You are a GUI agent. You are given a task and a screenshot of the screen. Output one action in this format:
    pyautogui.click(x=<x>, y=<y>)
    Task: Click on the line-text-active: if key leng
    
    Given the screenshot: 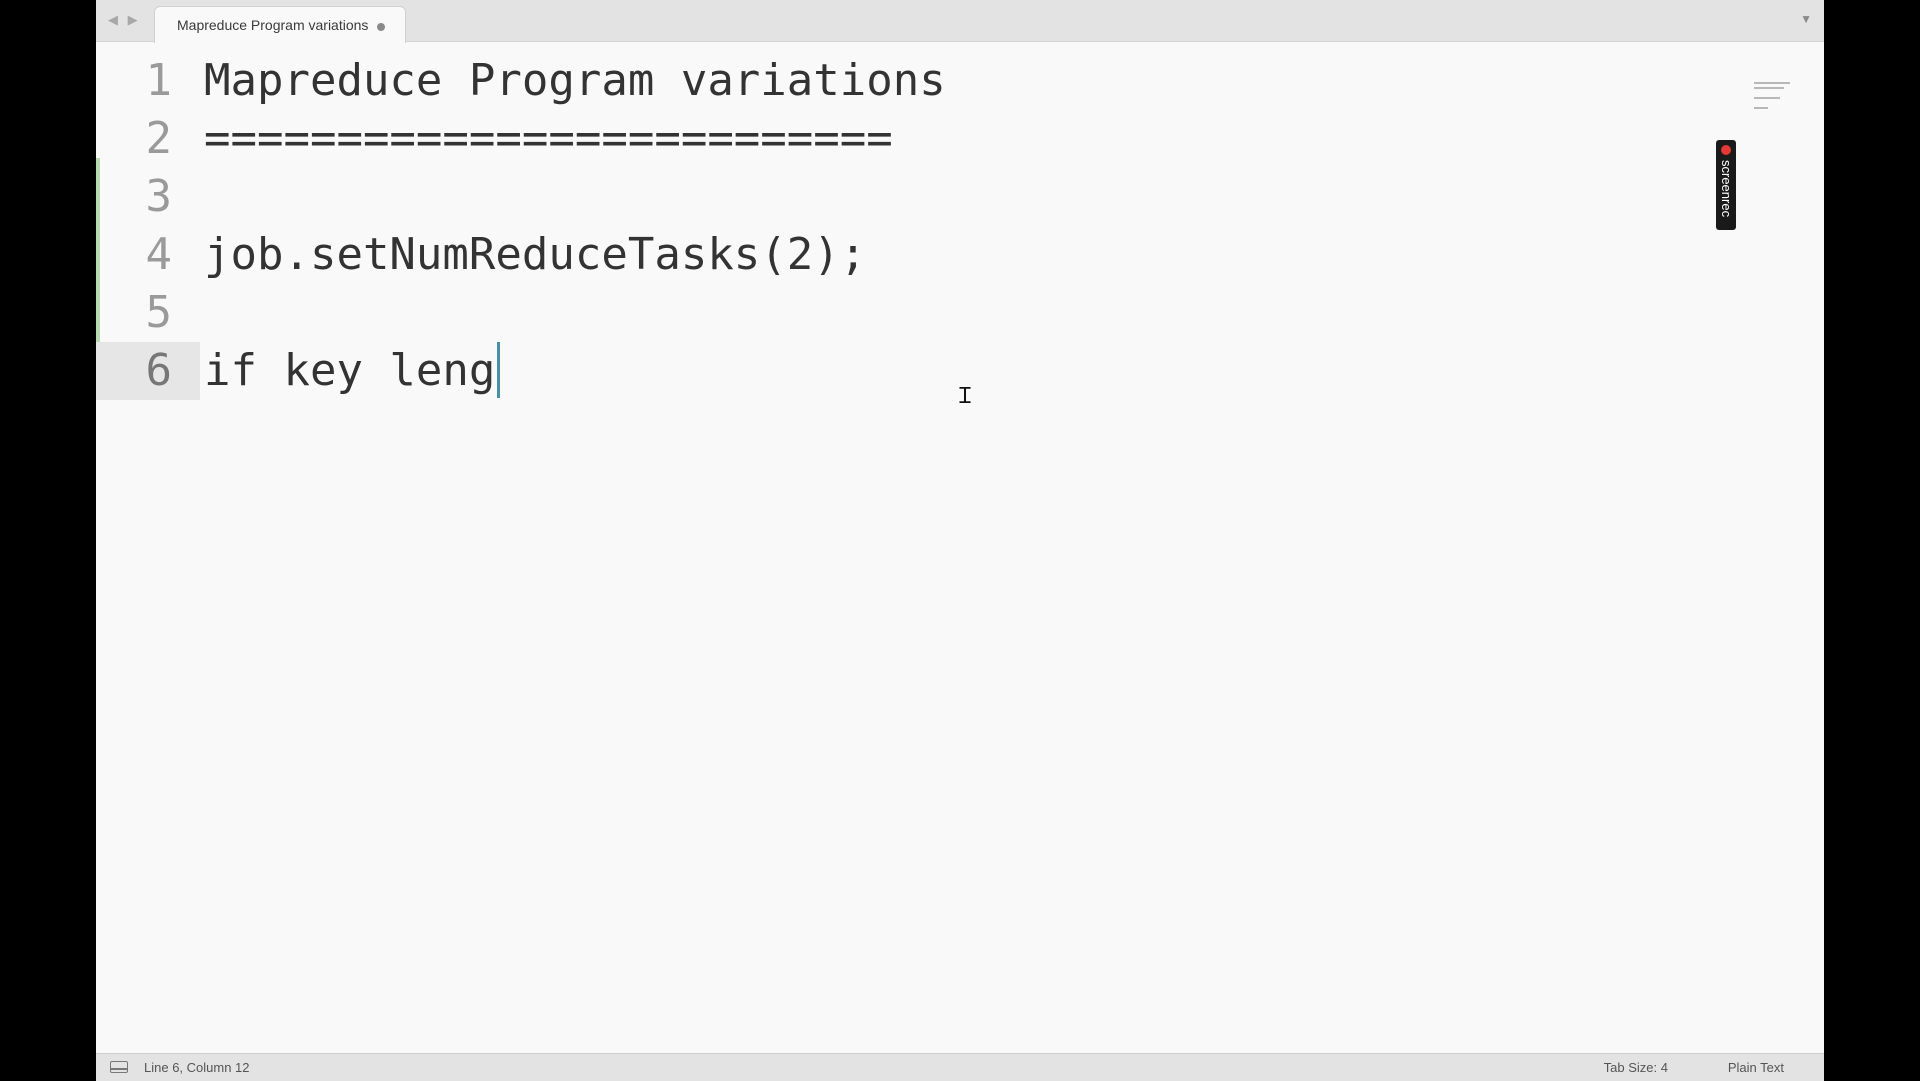 What is the action you would take?
    pyautogui.click(x=352, y=371)
    